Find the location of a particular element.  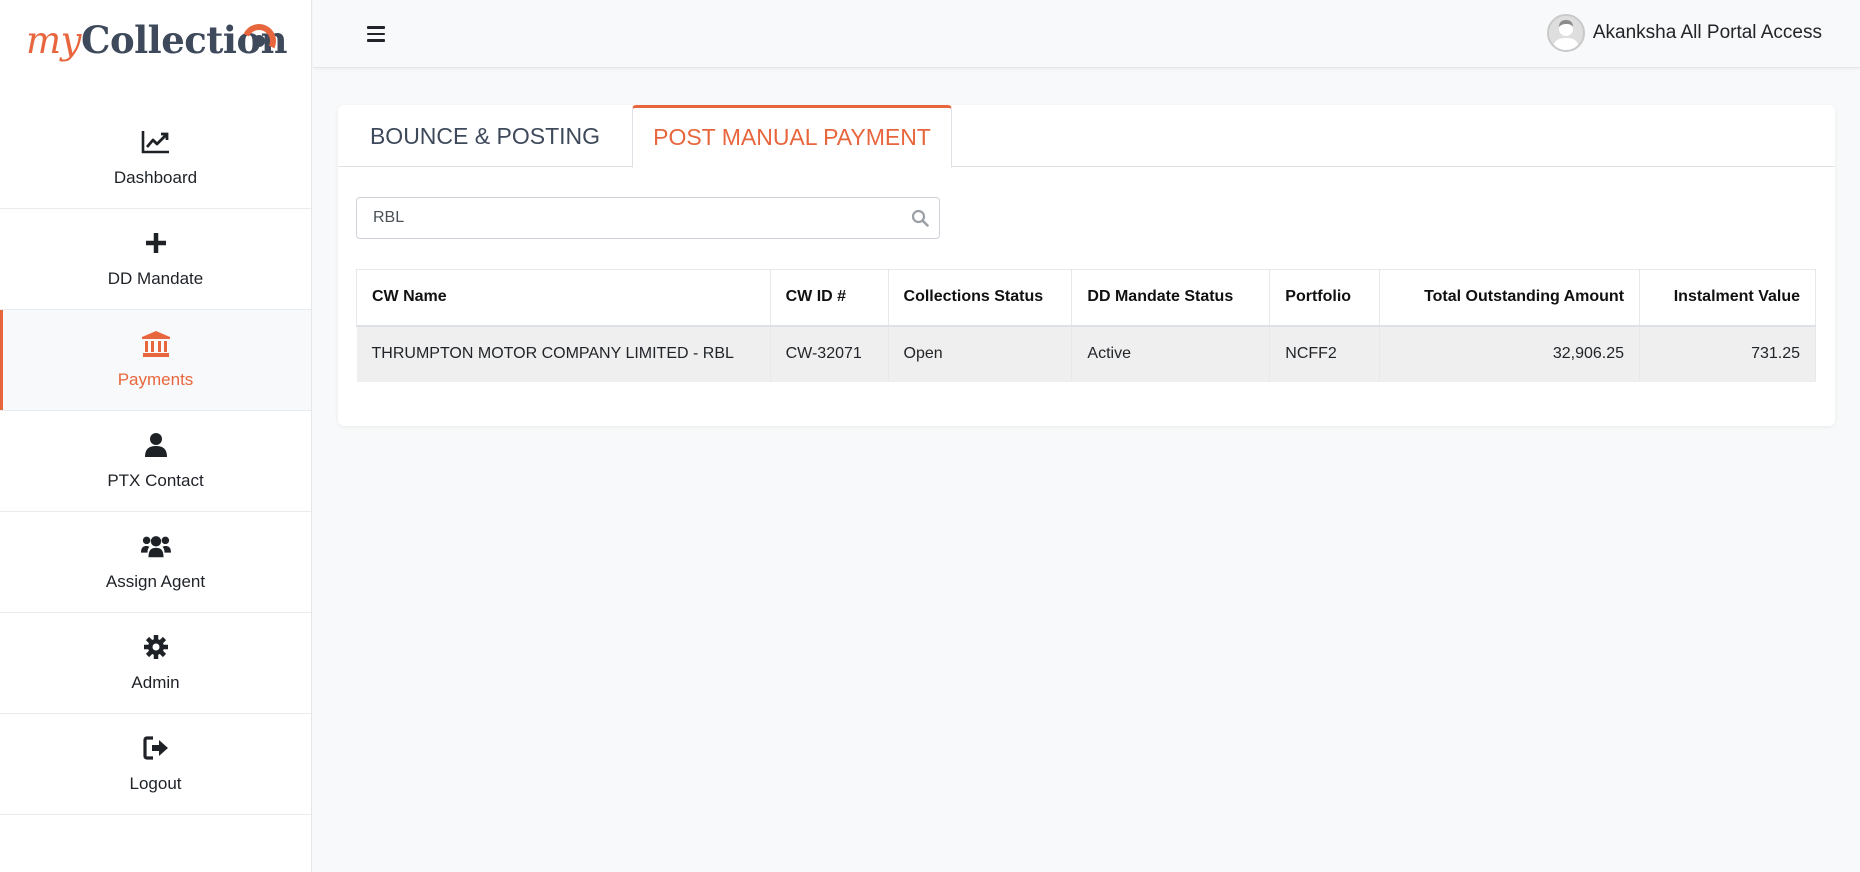

cell-collections-status: Open is located at coordinates (980, 353).